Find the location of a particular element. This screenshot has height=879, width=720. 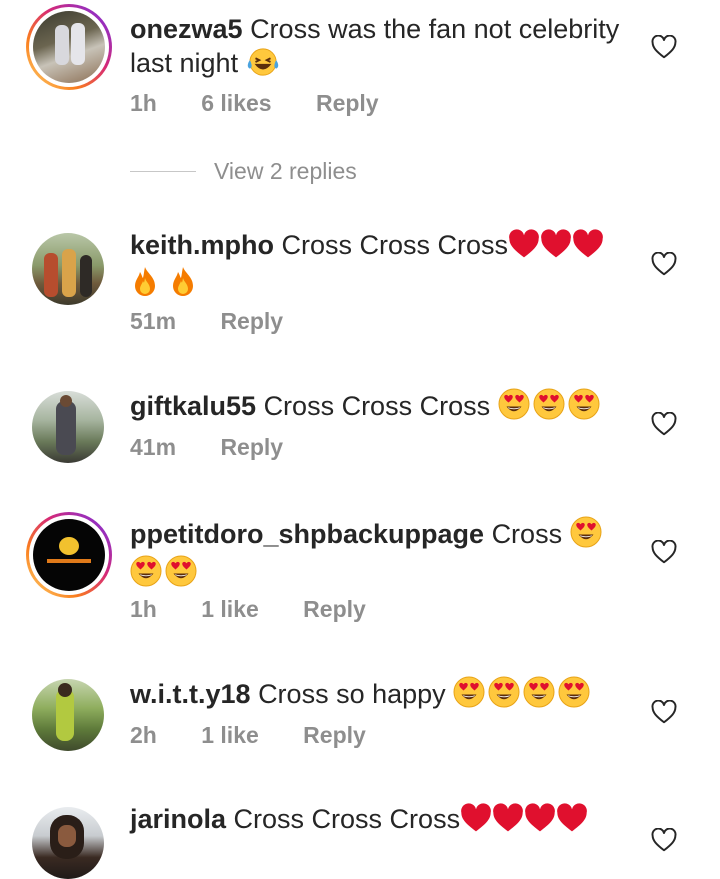

comment-meta: 41m Reply is located at coordinates (225, 447).